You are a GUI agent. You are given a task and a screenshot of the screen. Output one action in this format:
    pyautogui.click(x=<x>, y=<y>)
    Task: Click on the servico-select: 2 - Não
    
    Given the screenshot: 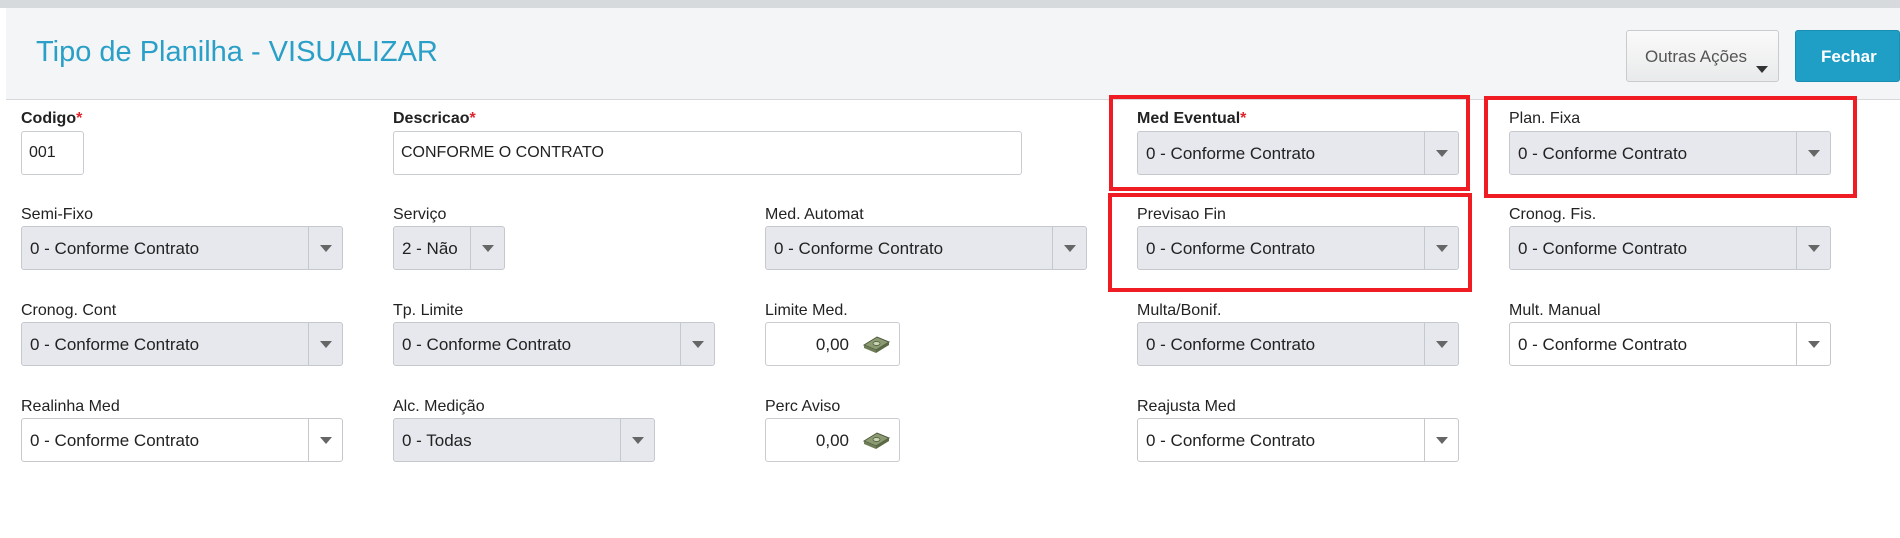 What is the action you would take?
    pyautogui.click(x=449, y=248)
    